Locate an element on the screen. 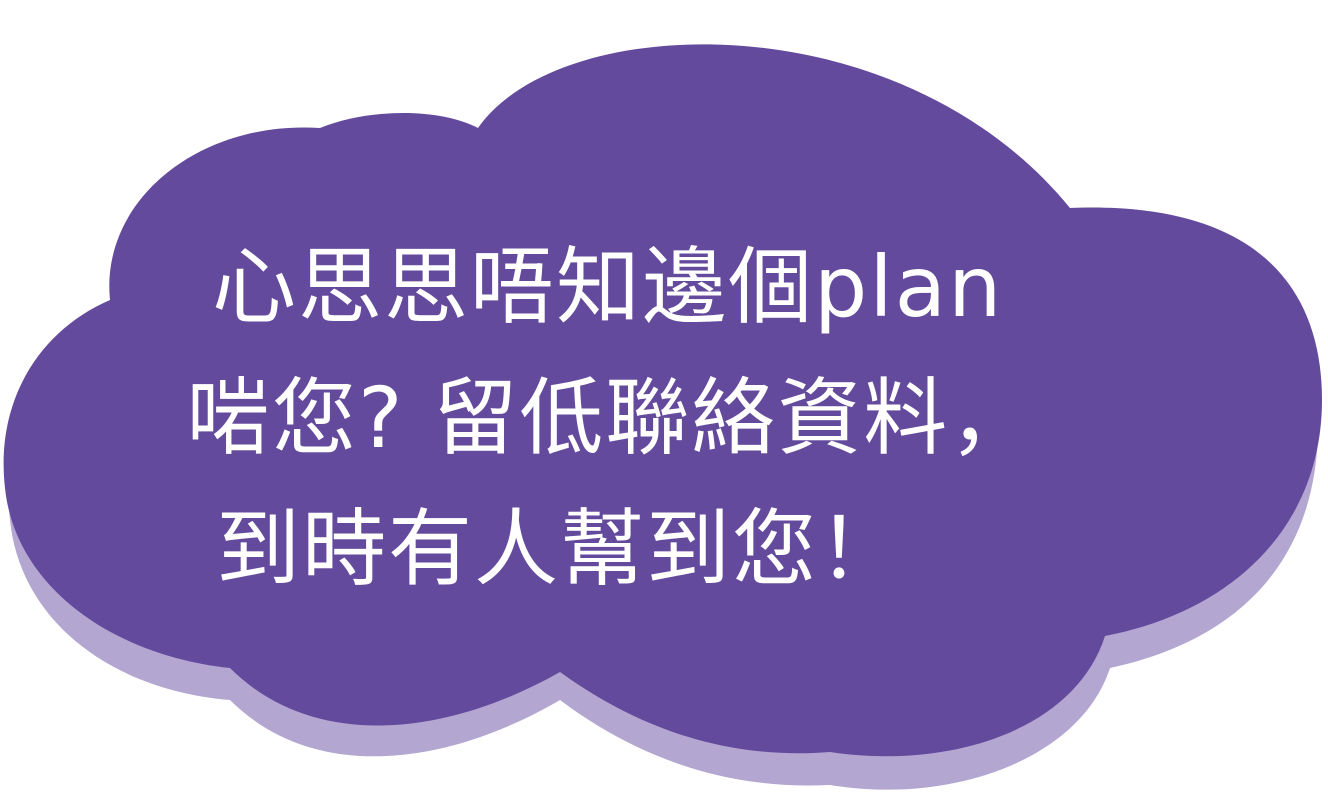  message-line-3: 到時有人幫到您！ is located at coordinates (560, 549).